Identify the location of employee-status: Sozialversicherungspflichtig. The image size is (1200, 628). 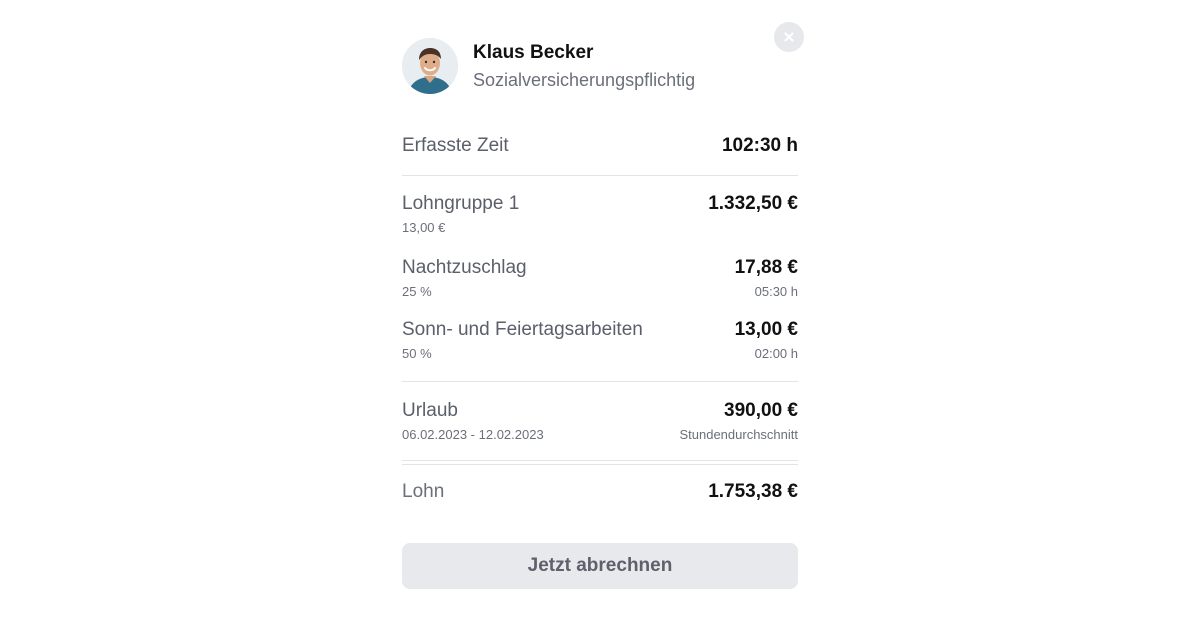
(584, 80).